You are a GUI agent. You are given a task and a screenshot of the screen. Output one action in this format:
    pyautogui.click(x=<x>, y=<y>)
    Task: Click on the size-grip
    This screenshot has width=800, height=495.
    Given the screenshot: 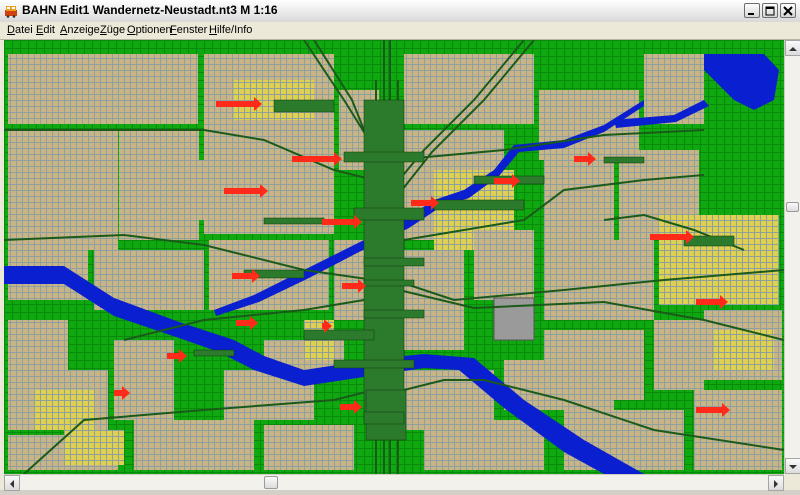 What is the action you would take?
    pyautogui.click(x=792, y=482)
    